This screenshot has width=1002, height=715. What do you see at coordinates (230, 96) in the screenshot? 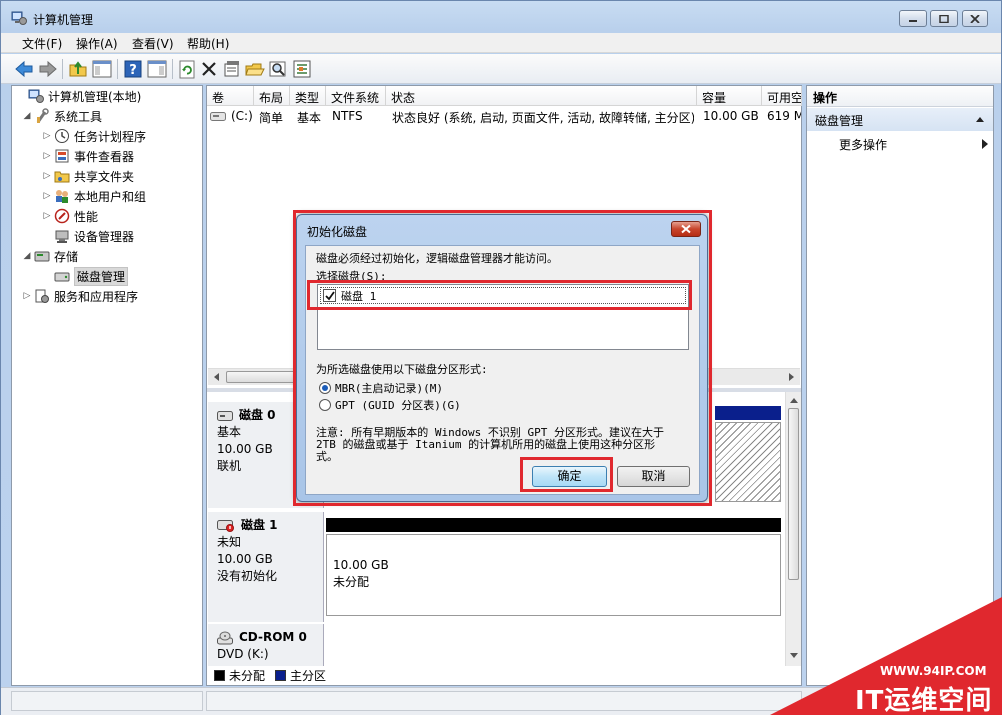
I see `column-volume: 卷` at bounding box center [230, 96].